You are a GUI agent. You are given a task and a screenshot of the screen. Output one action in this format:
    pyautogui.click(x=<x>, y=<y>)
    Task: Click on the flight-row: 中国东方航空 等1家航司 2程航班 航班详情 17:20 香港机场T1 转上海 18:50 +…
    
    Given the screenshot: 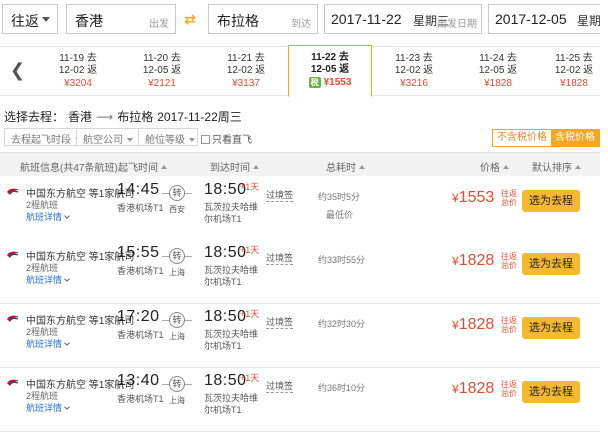 What is the action you would take?
    pyautogui.click(x=300, y=336)
    